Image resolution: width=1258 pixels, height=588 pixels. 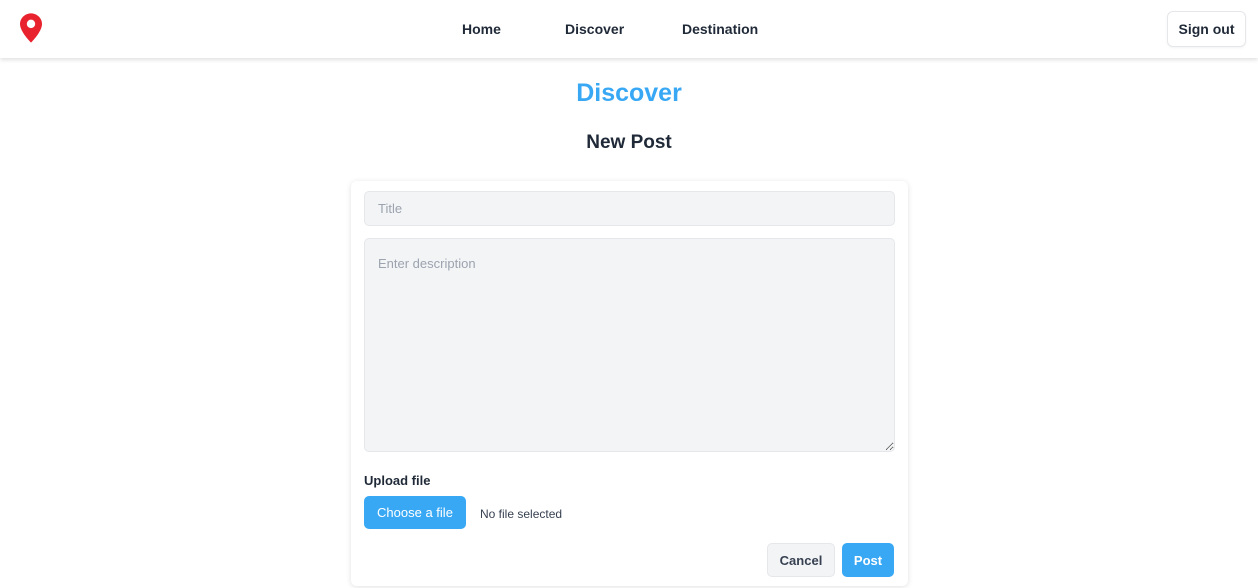 What do you see at coordinates (720, 29) in the screenshot?
I see `nav-link-destination: Destination` at bounding box center [720, 29].